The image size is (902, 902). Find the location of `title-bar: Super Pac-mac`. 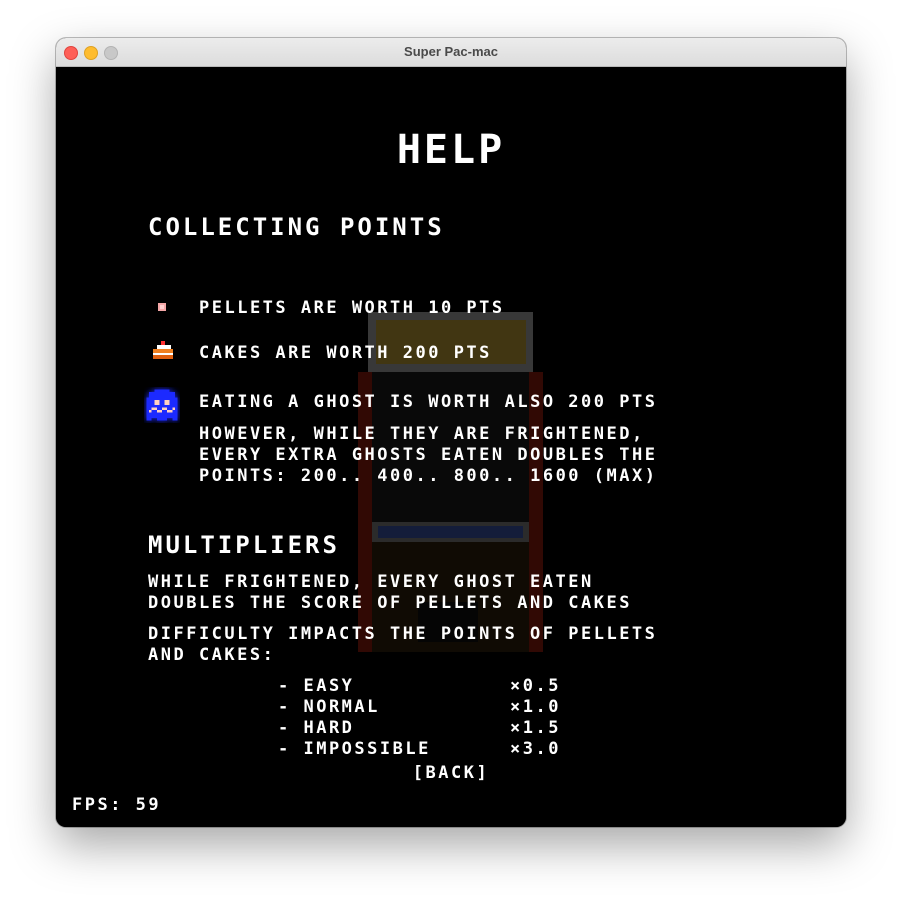

title-bar: Super Pac-mac is located at coordinates (451, 52).